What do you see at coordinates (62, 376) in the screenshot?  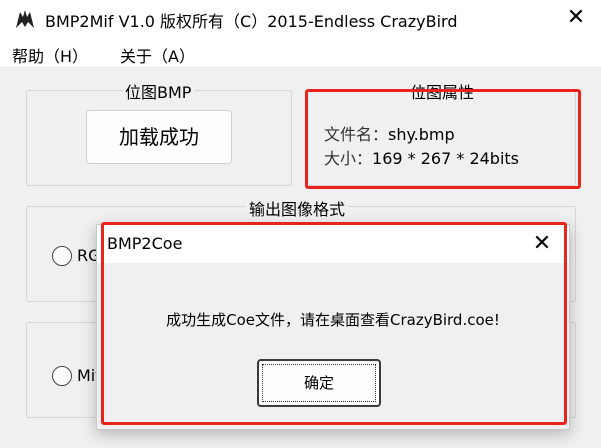 I see `mif-radio` at bounding box center [62, 376].